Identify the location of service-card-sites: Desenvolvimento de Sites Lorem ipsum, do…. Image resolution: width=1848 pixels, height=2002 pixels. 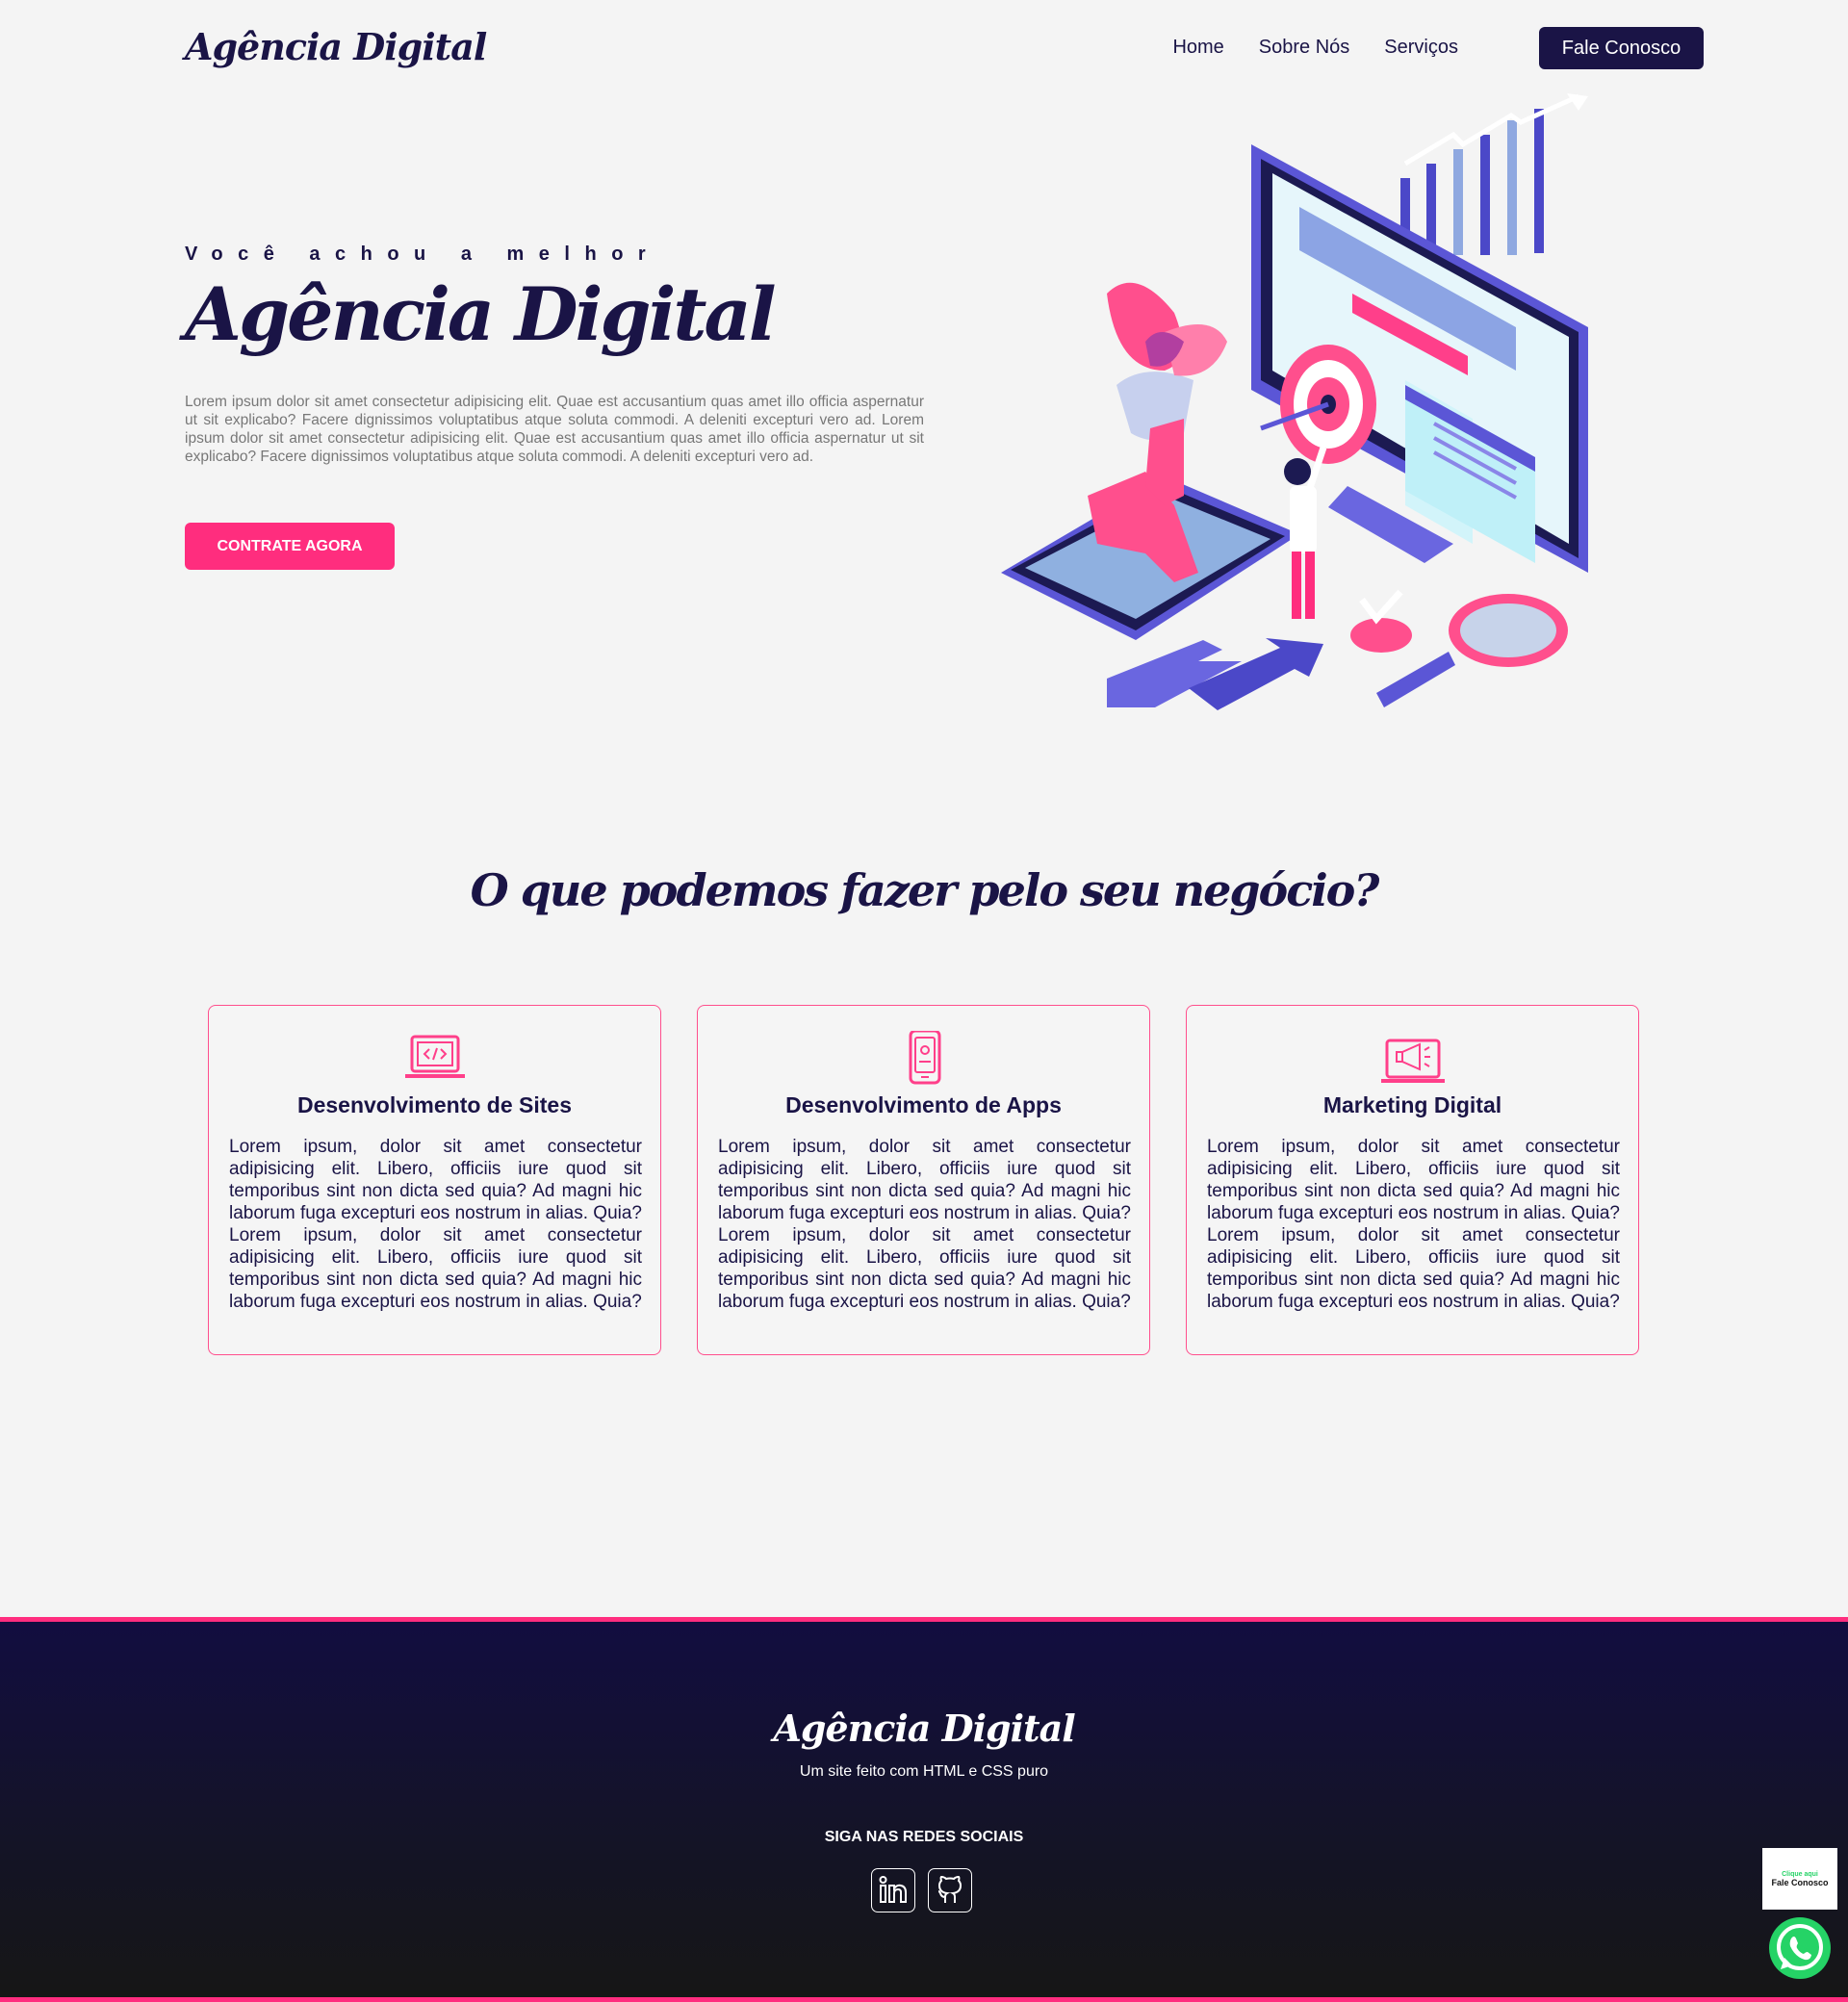
(434, 1180).